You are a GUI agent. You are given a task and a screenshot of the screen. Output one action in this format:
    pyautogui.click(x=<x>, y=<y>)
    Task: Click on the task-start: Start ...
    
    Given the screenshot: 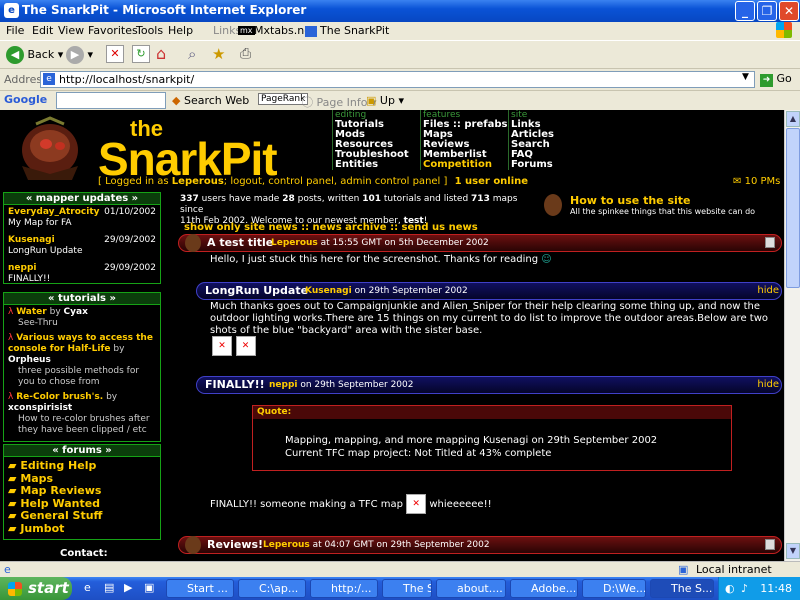 What is the action you would take?
    pyautogui.click(x=200, y=588)
    